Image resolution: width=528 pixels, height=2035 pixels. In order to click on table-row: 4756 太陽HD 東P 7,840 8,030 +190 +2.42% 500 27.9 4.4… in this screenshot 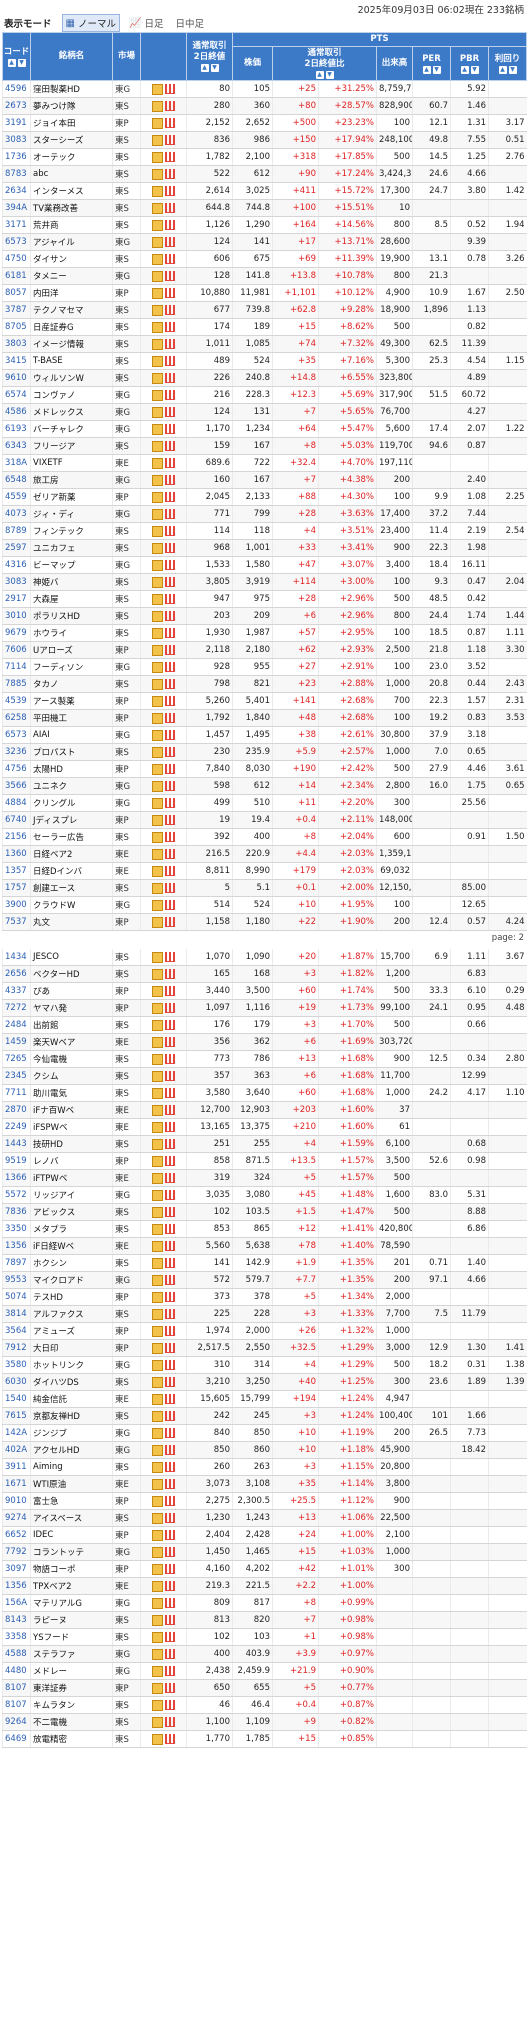, I will do `click(264, 769)`.